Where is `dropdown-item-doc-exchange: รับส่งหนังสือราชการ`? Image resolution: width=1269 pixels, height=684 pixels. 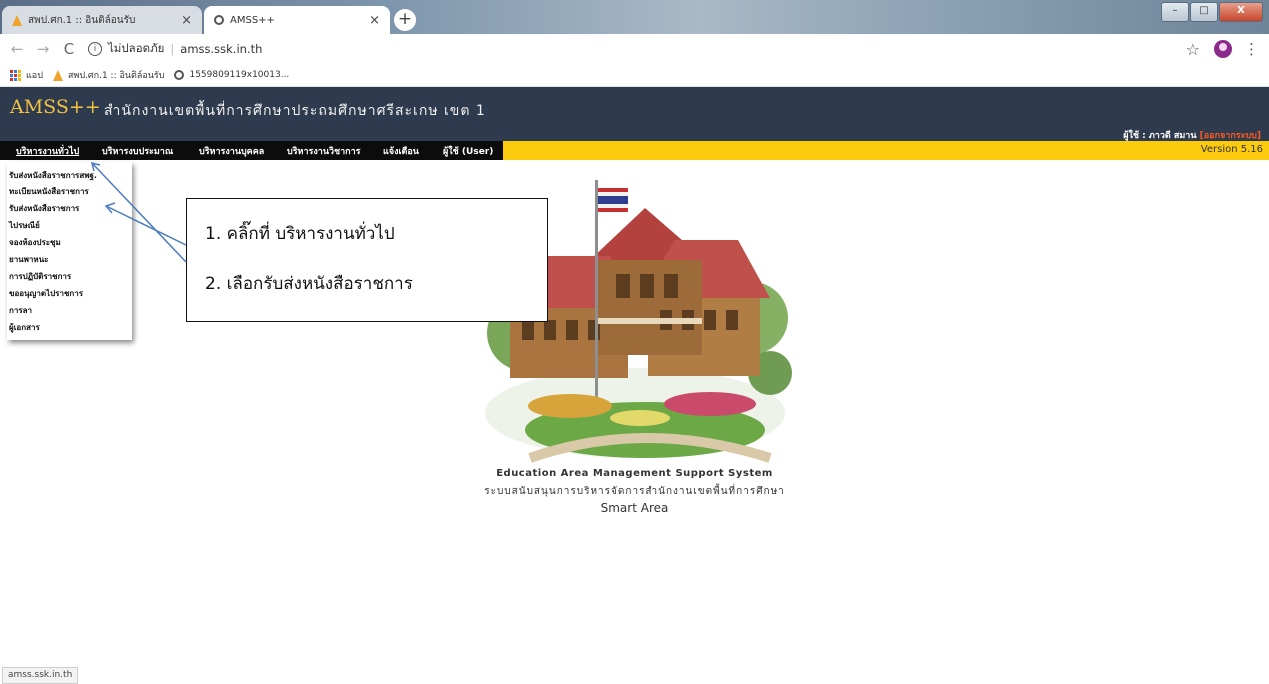 dropdown-item-doc-exchange: รับส่งหนังสือราชการ is located at coordinates (44, 208).